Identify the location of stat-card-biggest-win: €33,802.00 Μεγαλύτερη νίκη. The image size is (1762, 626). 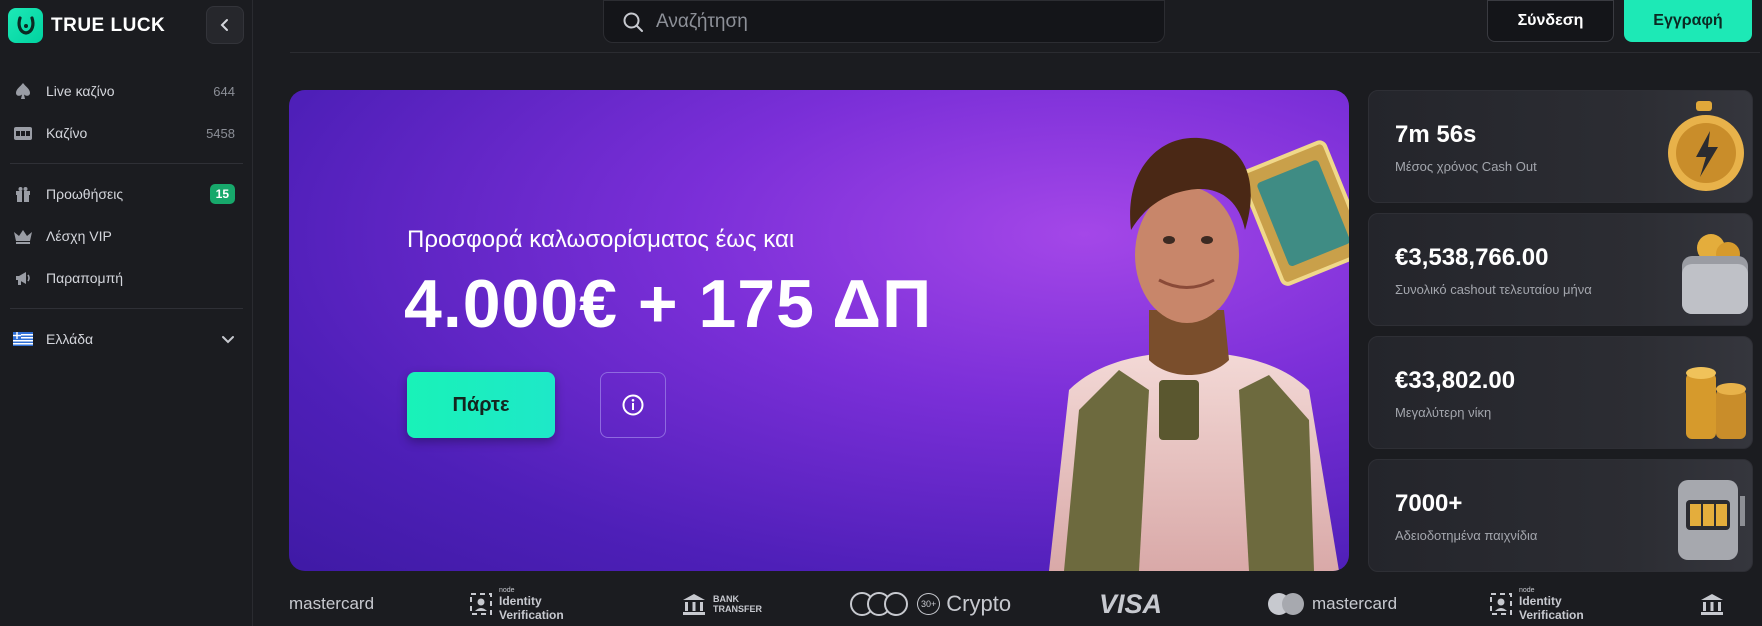
(1560, 392).